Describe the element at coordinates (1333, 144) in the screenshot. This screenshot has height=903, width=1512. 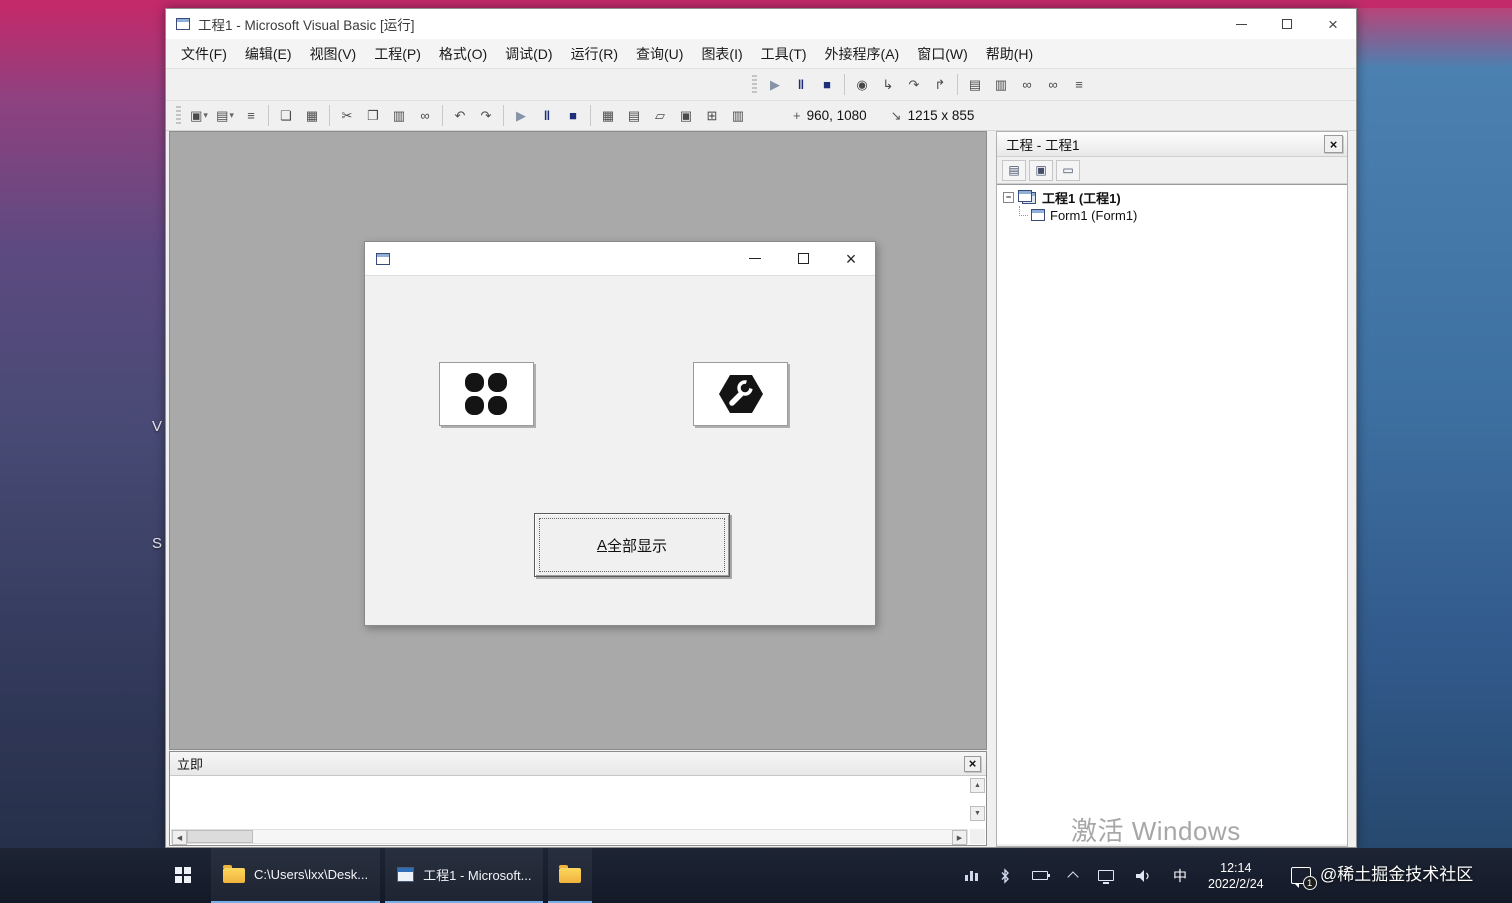
I see `project-explorer-close-button: ×` at that location.